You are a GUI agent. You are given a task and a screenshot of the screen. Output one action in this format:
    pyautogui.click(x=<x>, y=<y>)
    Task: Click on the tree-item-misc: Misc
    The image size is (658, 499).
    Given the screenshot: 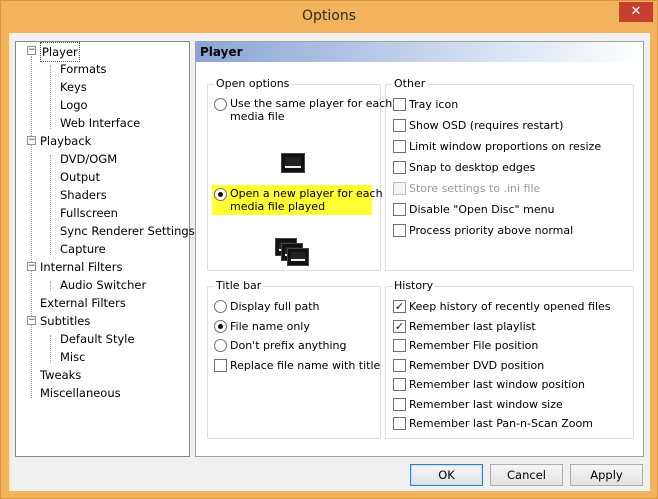 What is the action you would take?
    pyautogui.click(x=72, y=357)
    